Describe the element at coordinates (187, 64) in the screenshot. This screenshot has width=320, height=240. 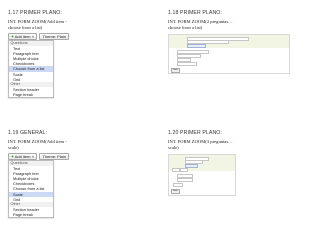
I see `option-field` at that location.